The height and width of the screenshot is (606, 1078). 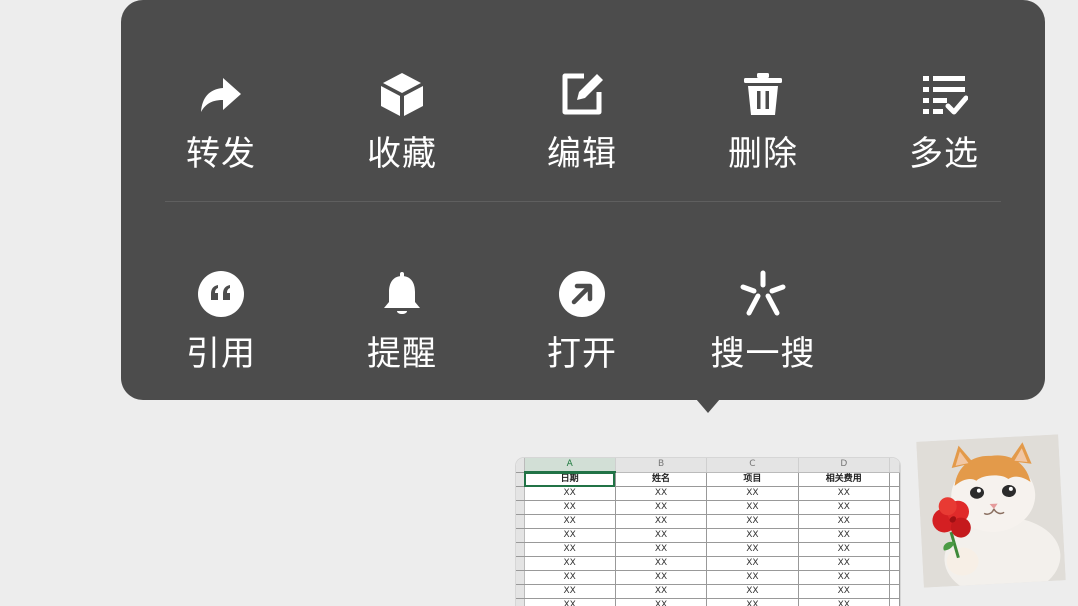 What do you see at coordinates (763, 94) in the screenshot?
I see `trash-icon` at bounding box center [763, 94].